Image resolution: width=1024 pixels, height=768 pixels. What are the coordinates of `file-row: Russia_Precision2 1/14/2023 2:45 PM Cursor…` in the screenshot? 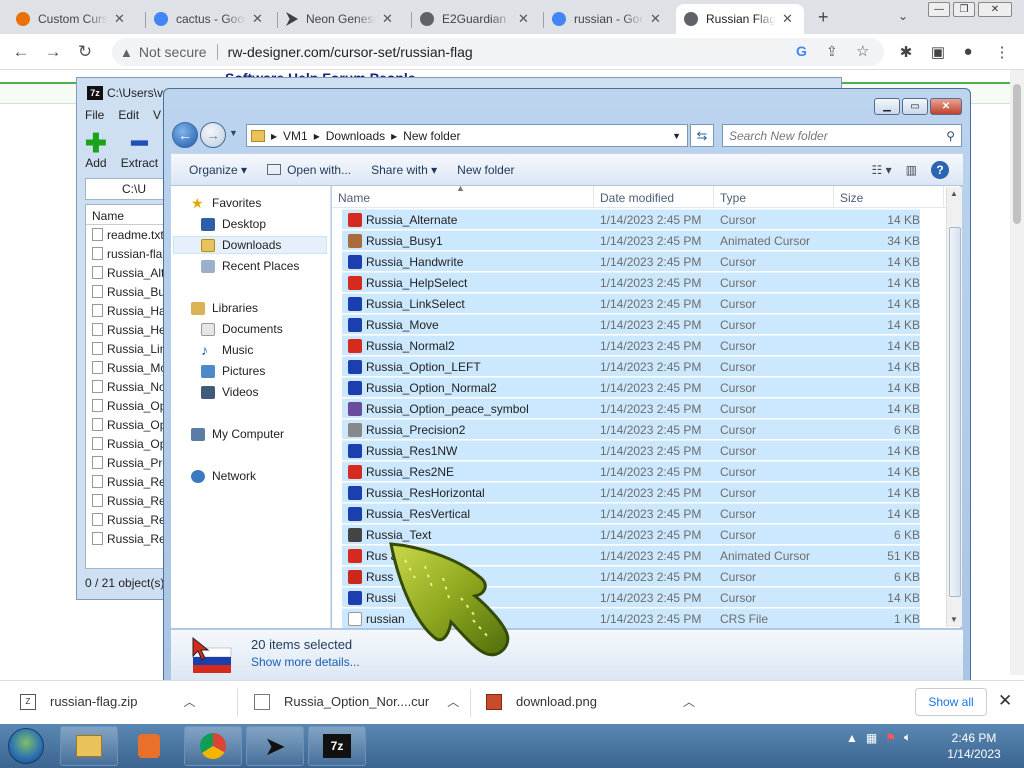 It's located at (631, 429).